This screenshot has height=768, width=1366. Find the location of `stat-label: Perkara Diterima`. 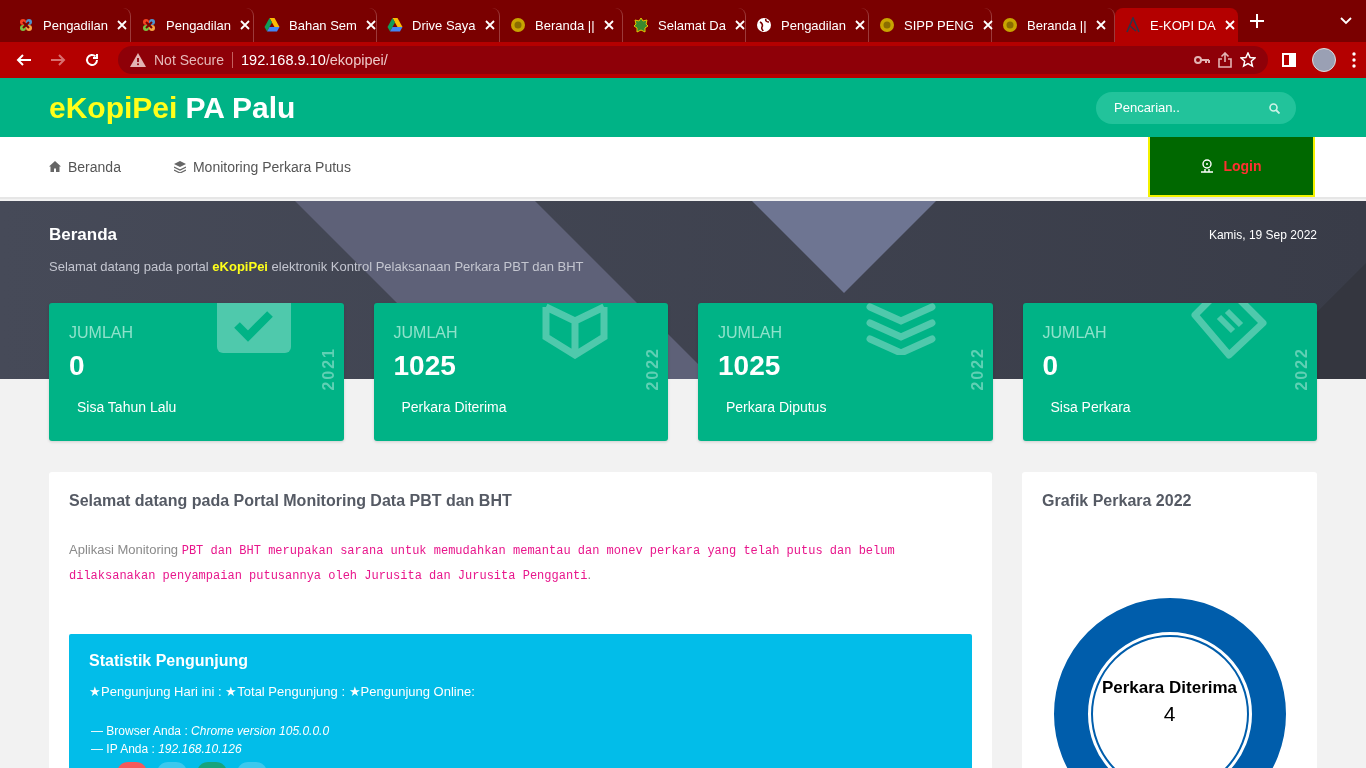

stat-label: Perkara Diterima is located at coordinates (454, 407).